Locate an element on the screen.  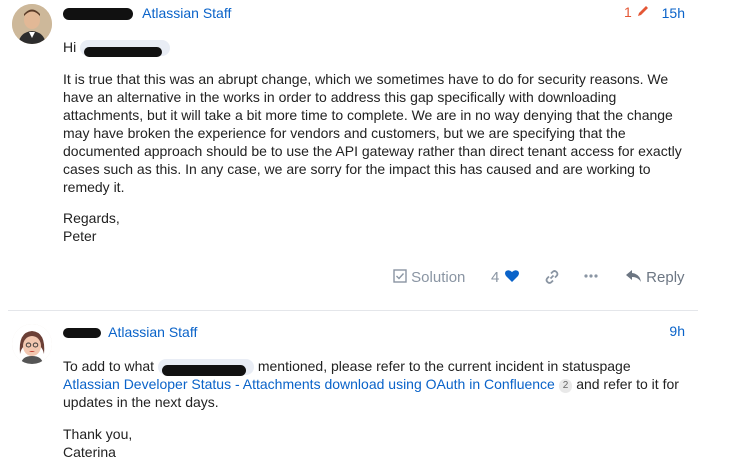
link-click-count: 2 is located at coordinates (565, 385).